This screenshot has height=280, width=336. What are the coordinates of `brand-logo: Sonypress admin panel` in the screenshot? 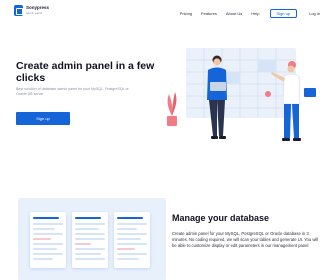 It's located at (31, 10).